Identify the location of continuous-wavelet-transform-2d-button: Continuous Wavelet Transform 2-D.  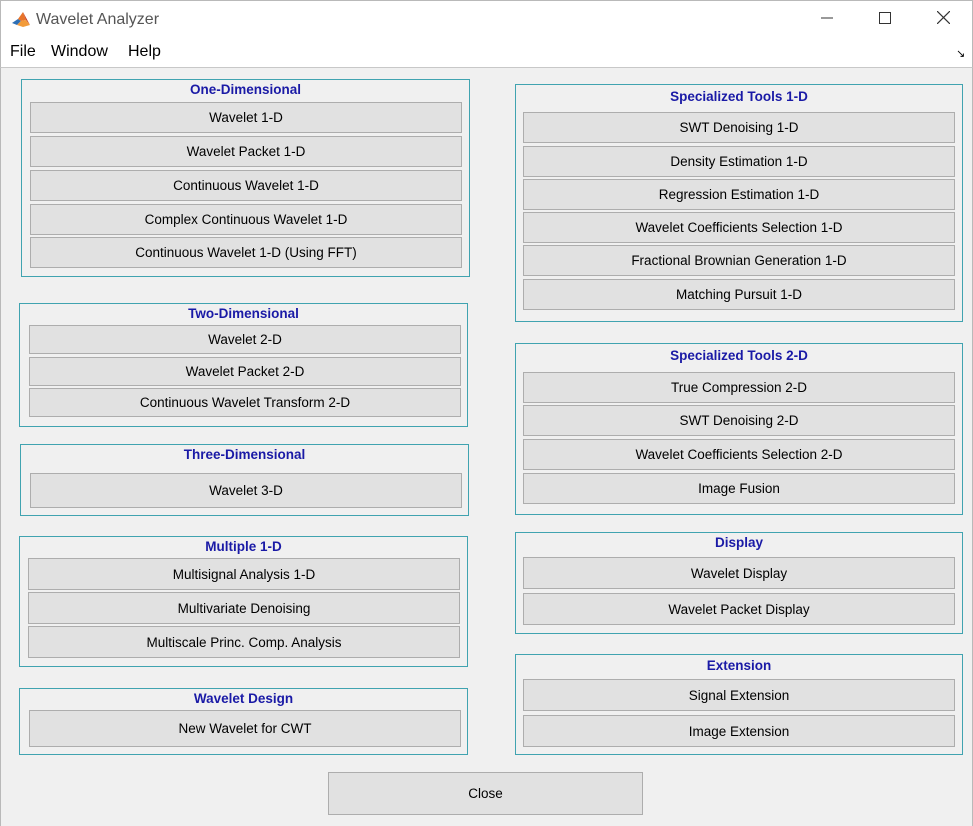
(245, 402).